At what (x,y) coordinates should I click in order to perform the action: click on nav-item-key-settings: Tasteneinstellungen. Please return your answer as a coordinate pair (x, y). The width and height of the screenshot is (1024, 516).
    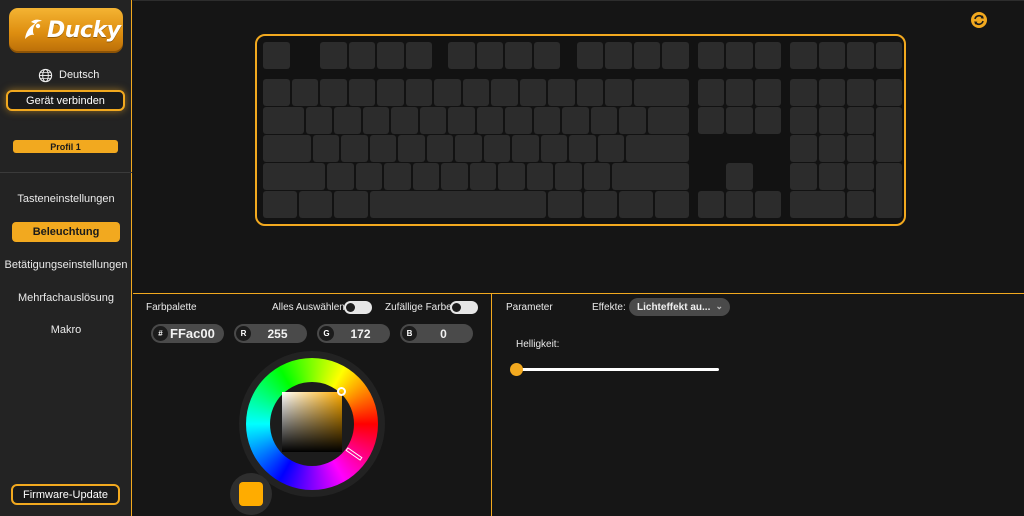
    Looking at the image, I should click on (66, 199).